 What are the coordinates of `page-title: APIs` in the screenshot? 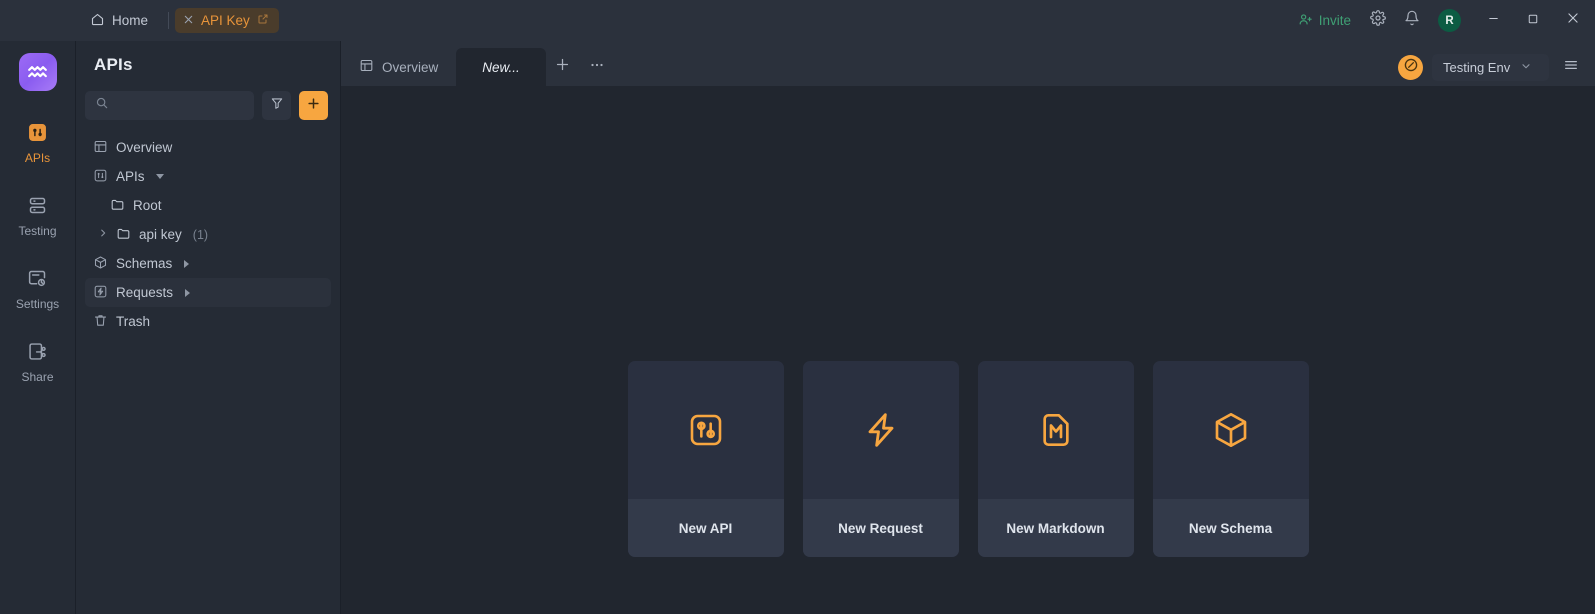 It's located at (113, 64).